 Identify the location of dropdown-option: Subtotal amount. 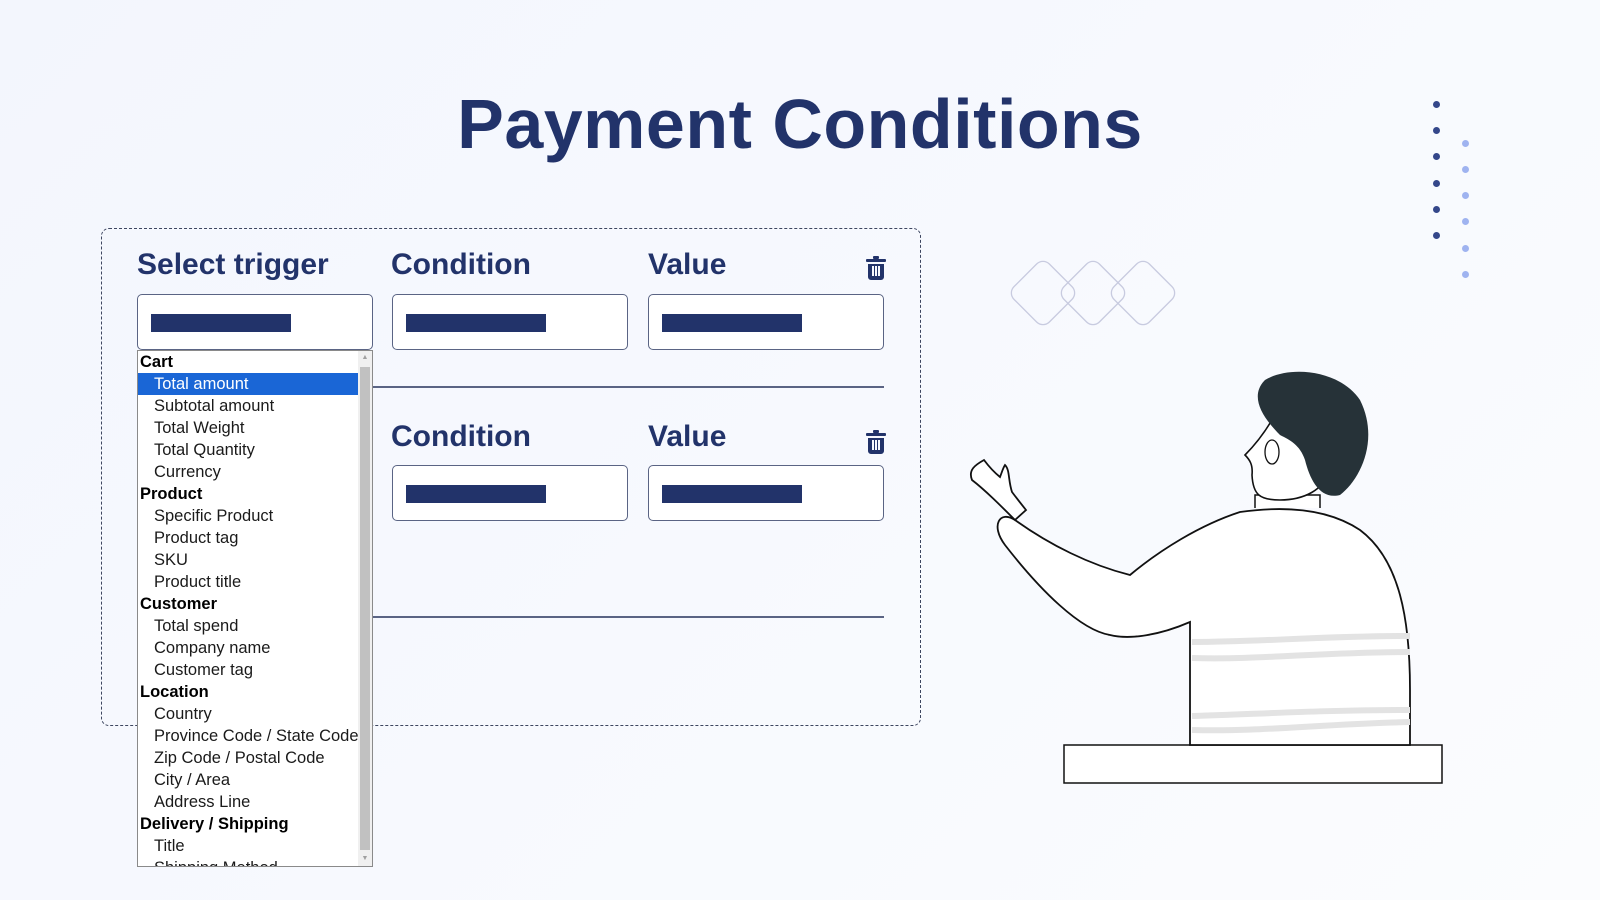
(248, 406).